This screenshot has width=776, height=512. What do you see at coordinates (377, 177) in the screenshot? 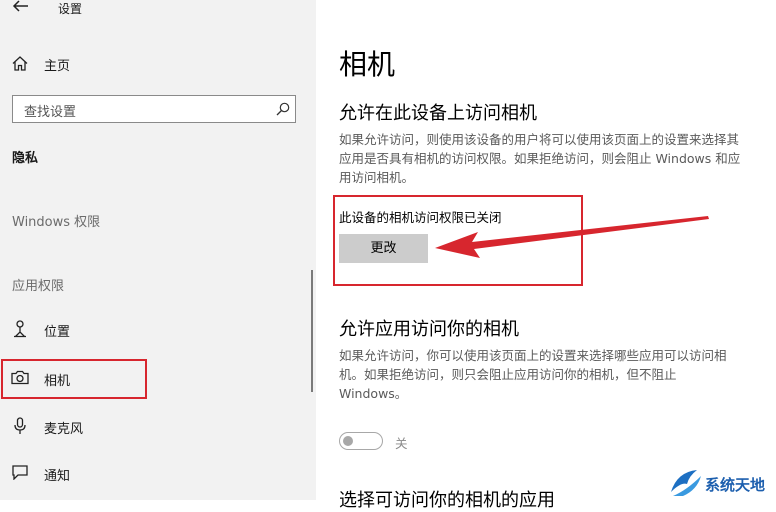
I see `section1-desc-line3: 用访问相机。` at bounding box center [377, 177].